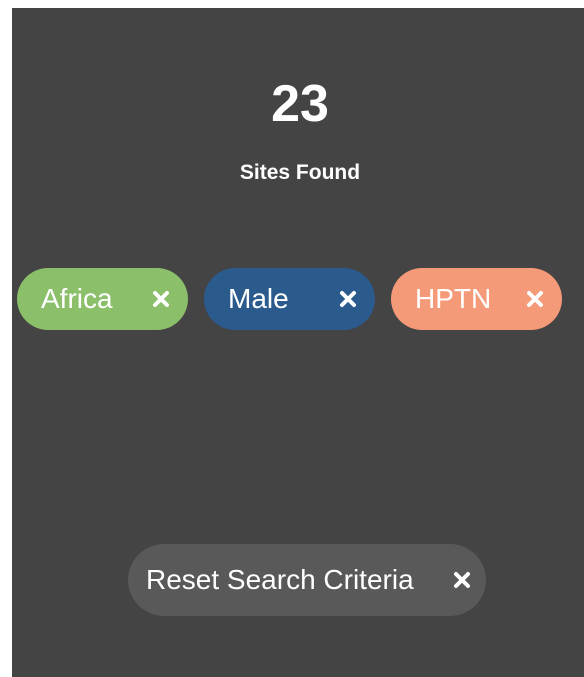 This screenshot has height=677, width=584. I want to click on reset-search-criteria-button: Reset Search Criteria, so click(307, 580).